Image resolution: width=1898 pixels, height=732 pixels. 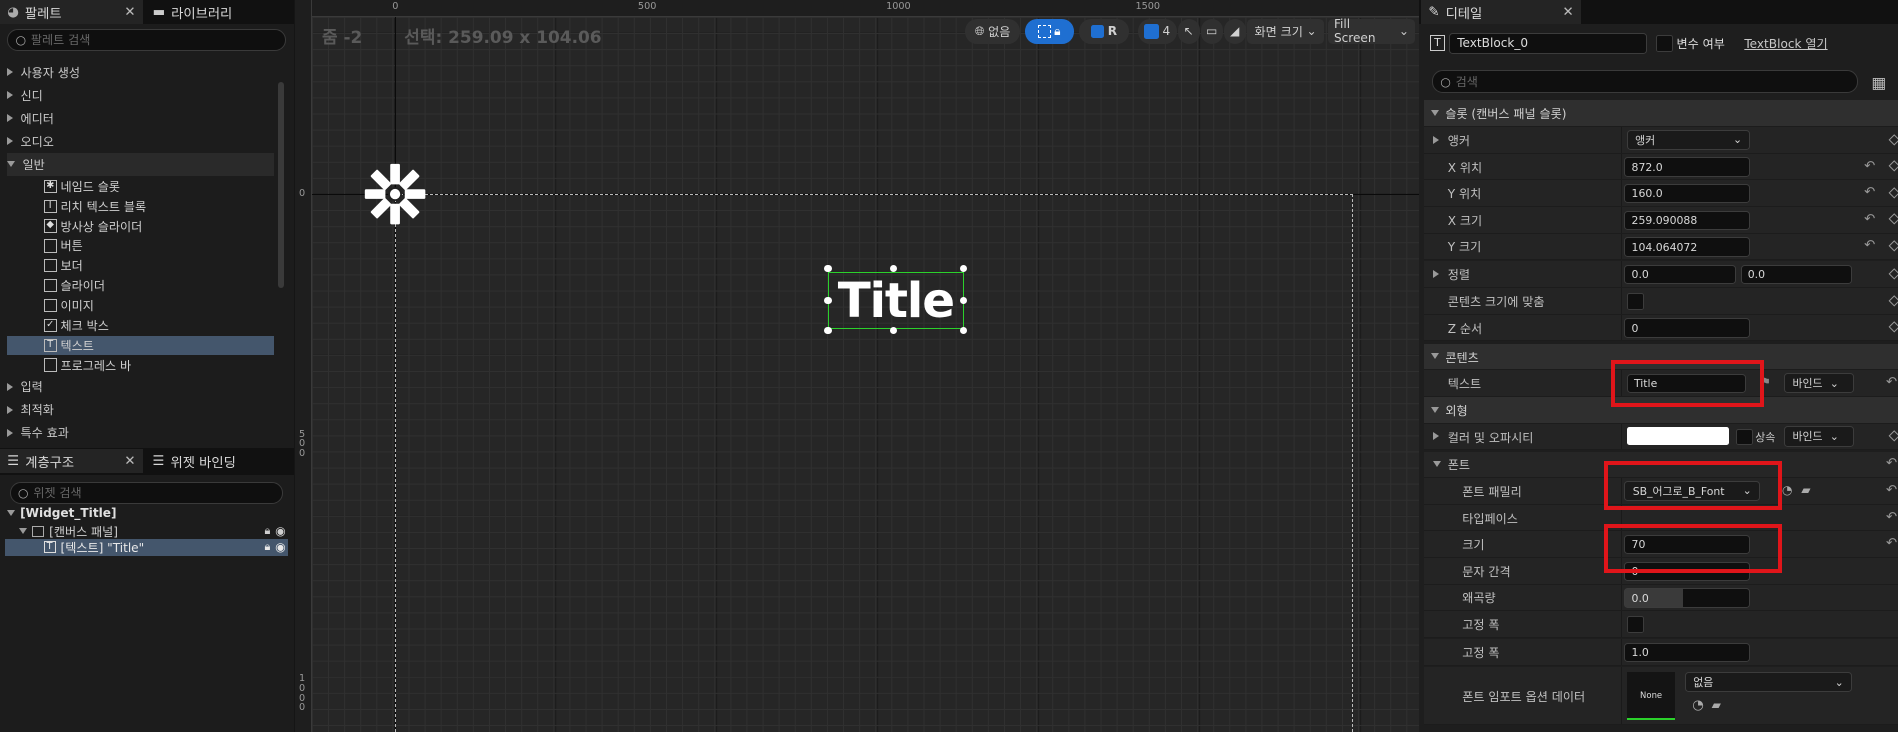 I want to click on palette-item: 이미지, so click(x=68, y=305).